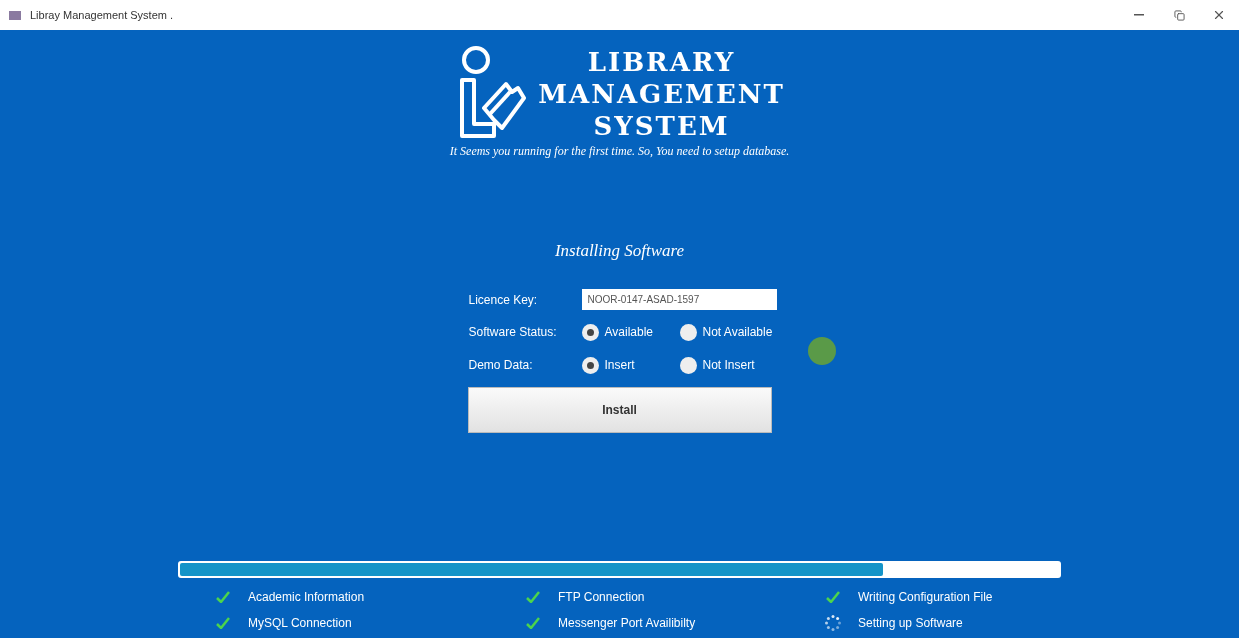 This screenshot has height=638, width=1239. I want to click on close-icon, so click(1219, 15).